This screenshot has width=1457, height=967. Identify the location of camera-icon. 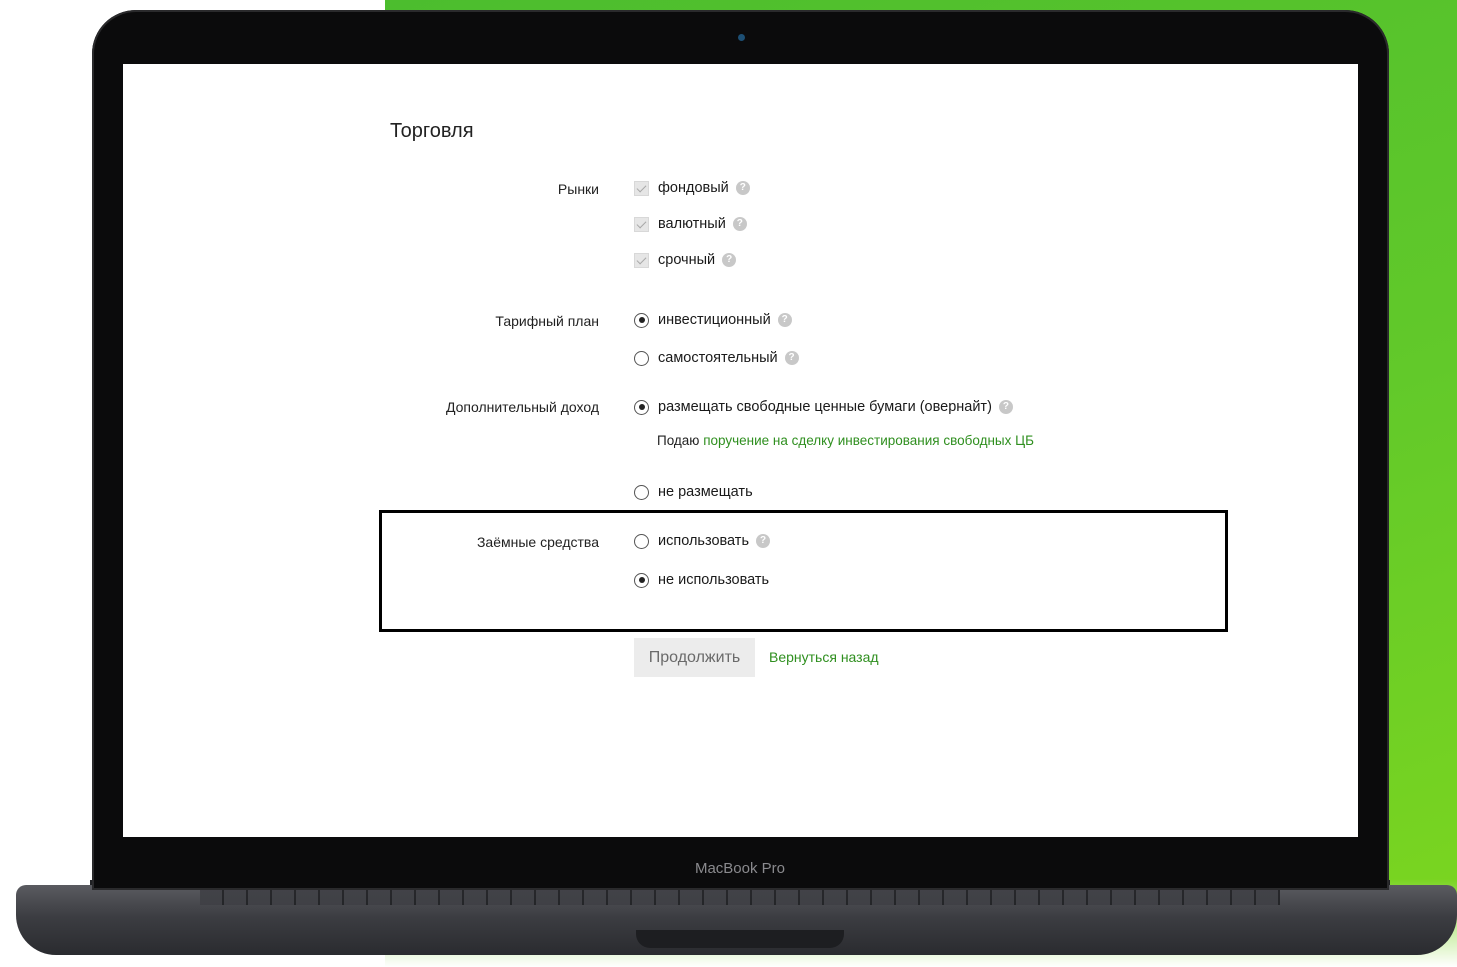
(741, 37).